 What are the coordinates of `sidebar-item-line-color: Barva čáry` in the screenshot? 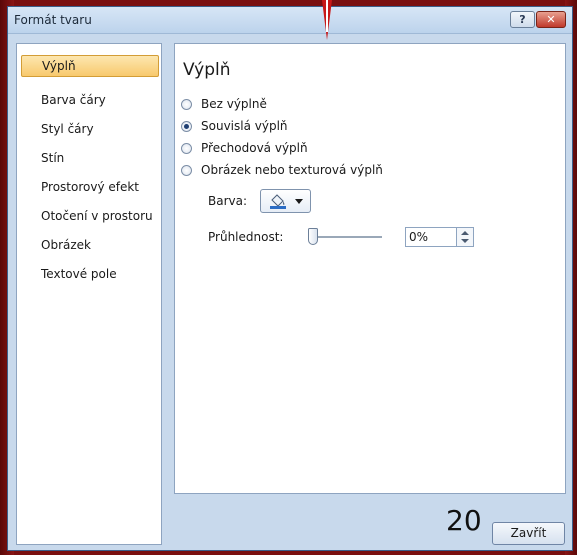 It's located at (90, 100).